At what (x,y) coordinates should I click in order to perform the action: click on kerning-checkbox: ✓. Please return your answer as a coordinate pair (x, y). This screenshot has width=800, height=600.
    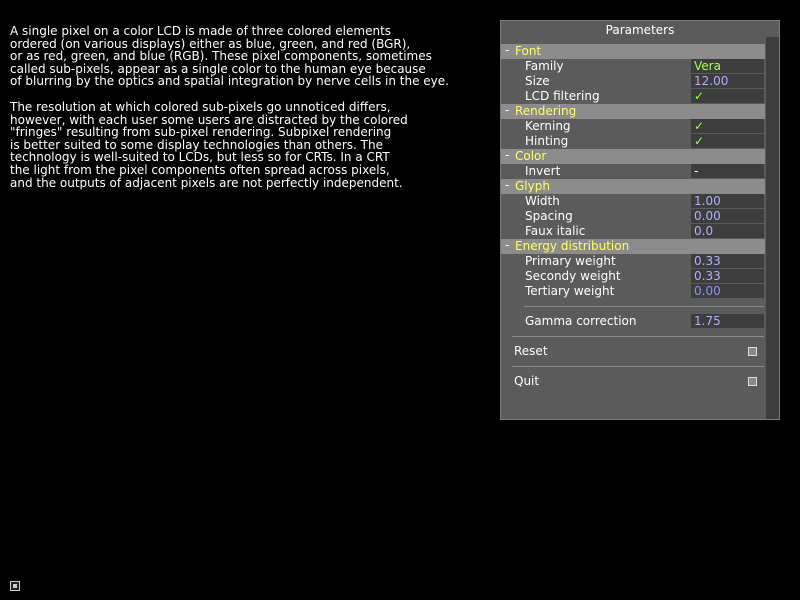
    Looking at the image, I should click on (727, 126).